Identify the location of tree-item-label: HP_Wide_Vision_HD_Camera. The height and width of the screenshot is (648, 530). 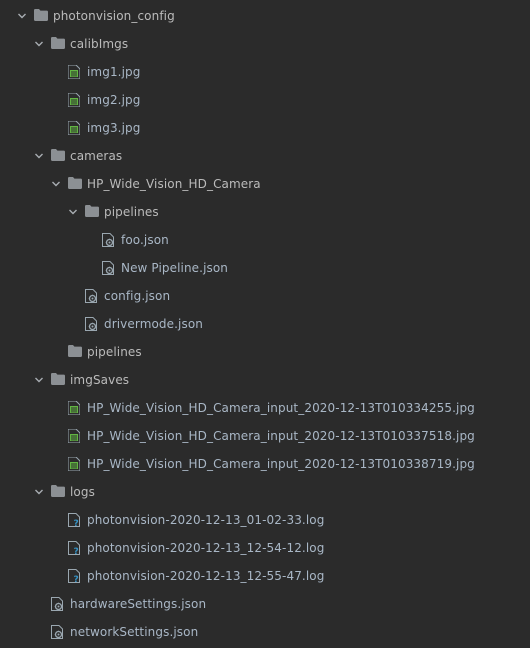
(174, 184).